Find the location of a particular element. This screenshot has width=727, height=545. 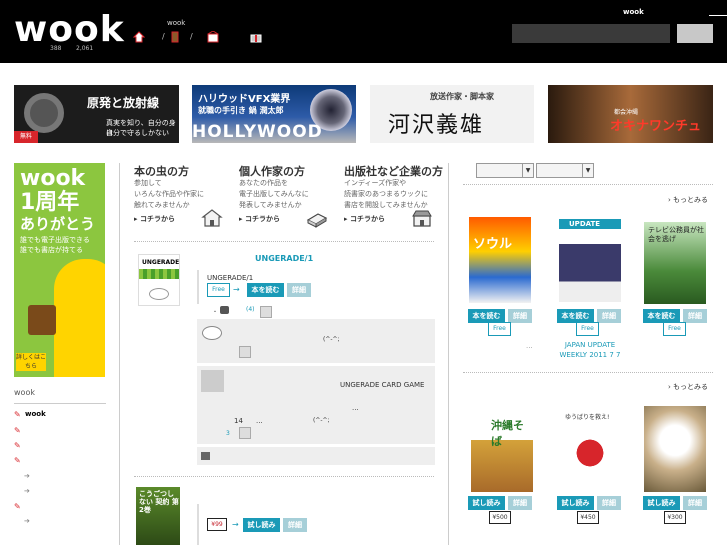

banner-title: 河沢義雄 is located at coordinates (436, 125).